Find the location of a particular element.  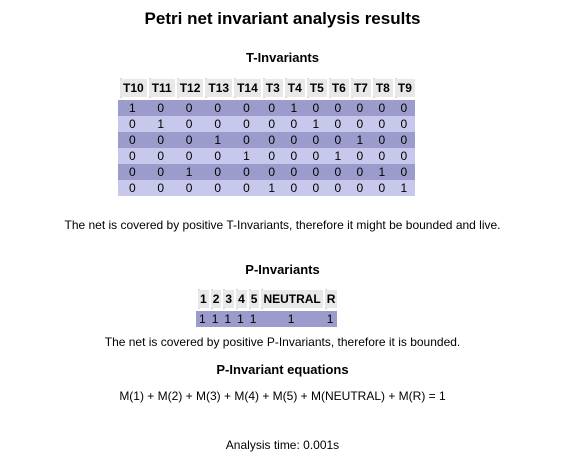

p-invariants-heading: P-Invariants is located at coordinates (282, 269).